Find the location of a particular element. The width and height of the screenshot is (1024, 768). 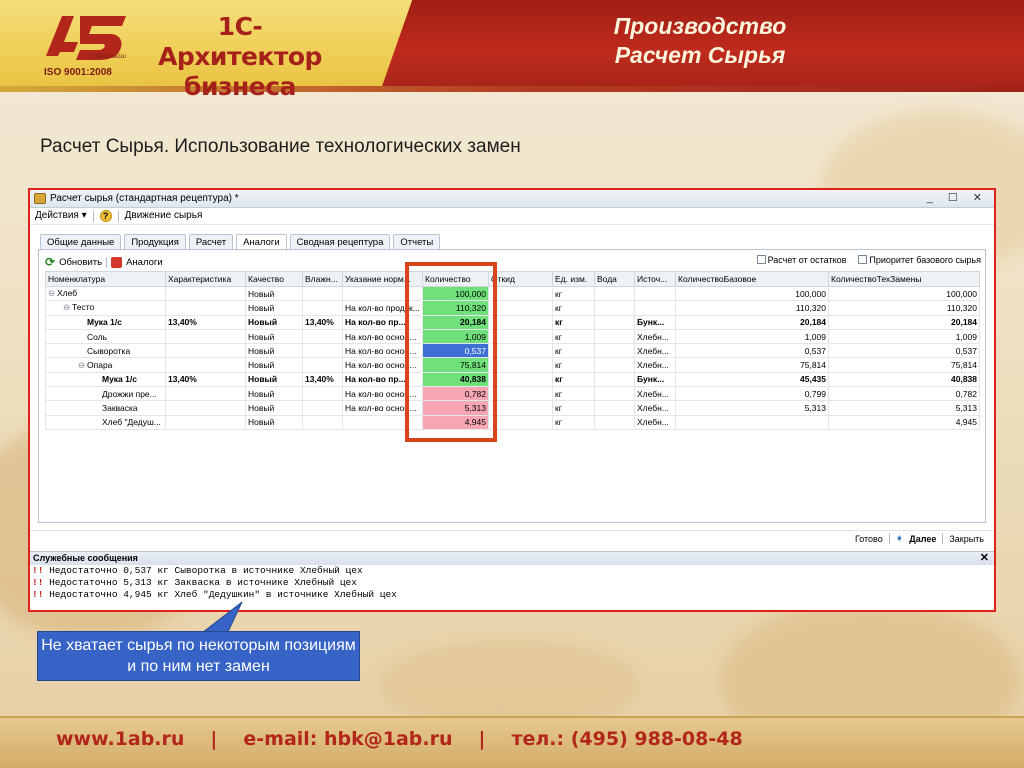

footer-email: e-mail: hbk@1ab.ru is located at coordinates (347, 739).